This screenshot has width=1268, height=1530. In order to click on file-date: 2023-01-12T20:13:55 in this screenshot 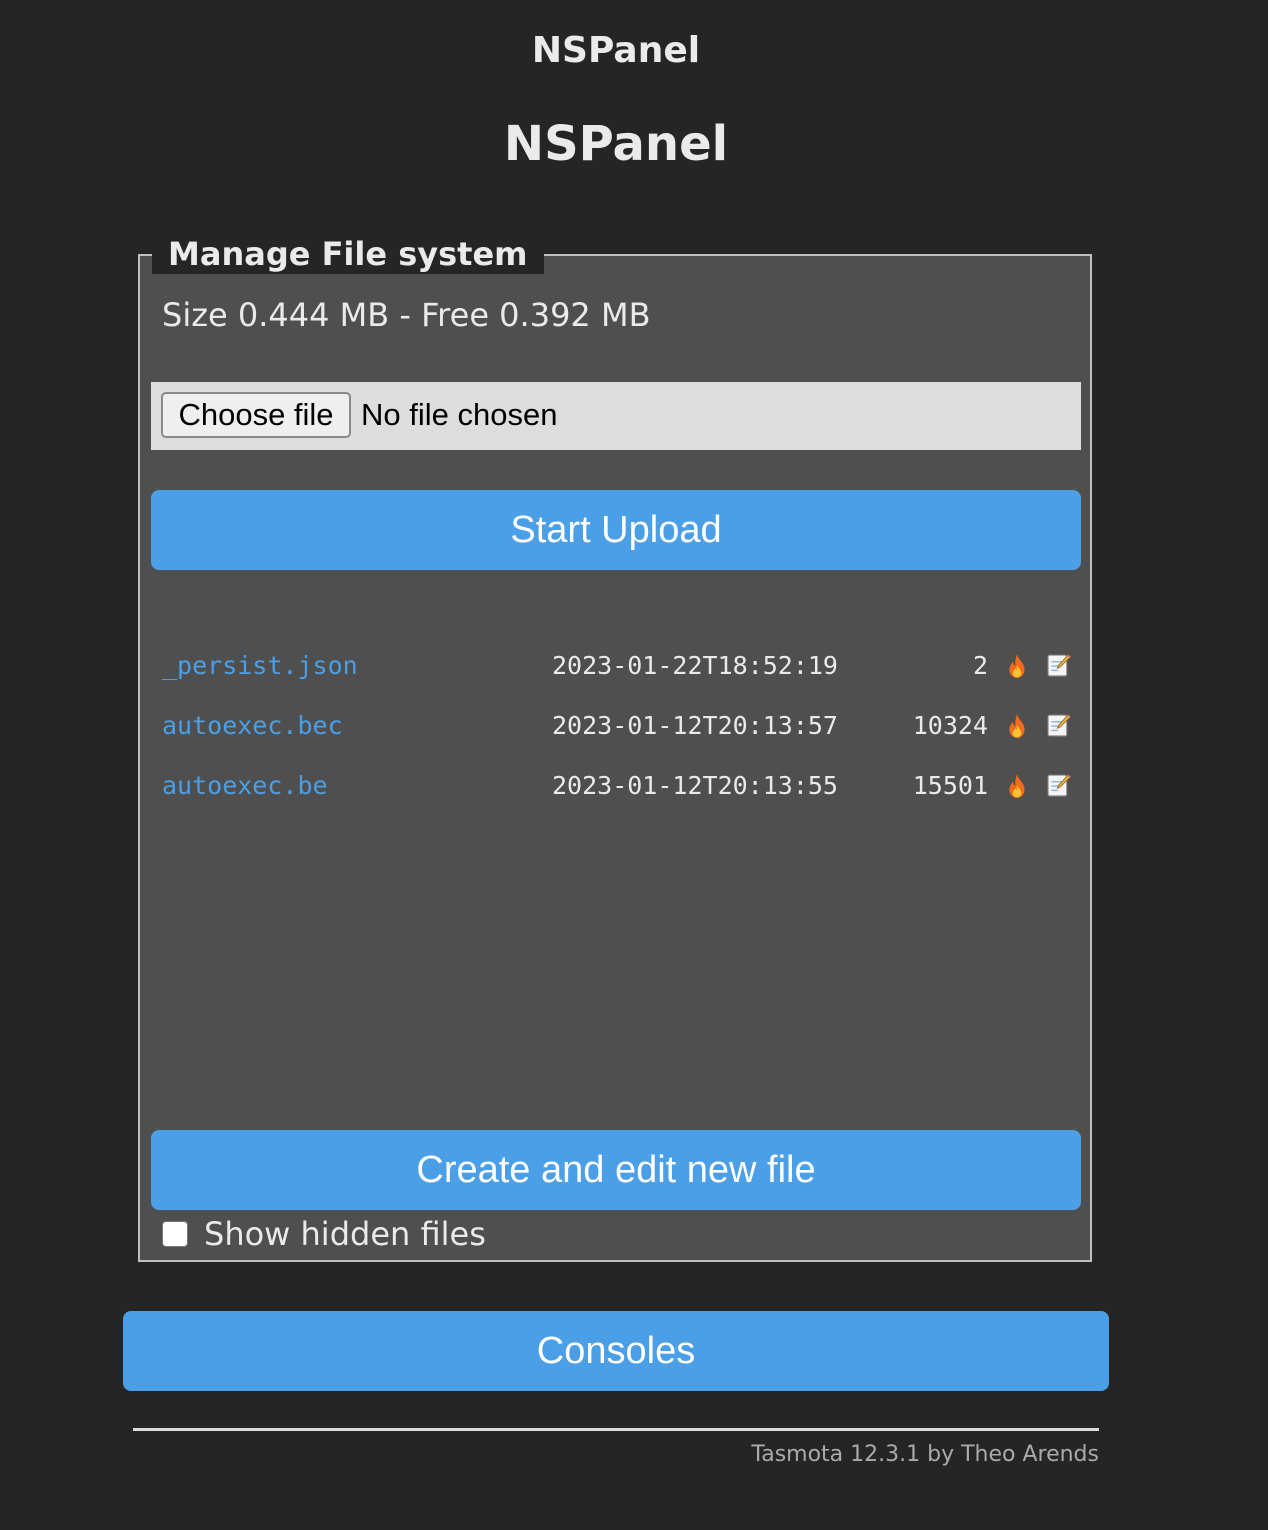, I will do `click(695, 785)`.